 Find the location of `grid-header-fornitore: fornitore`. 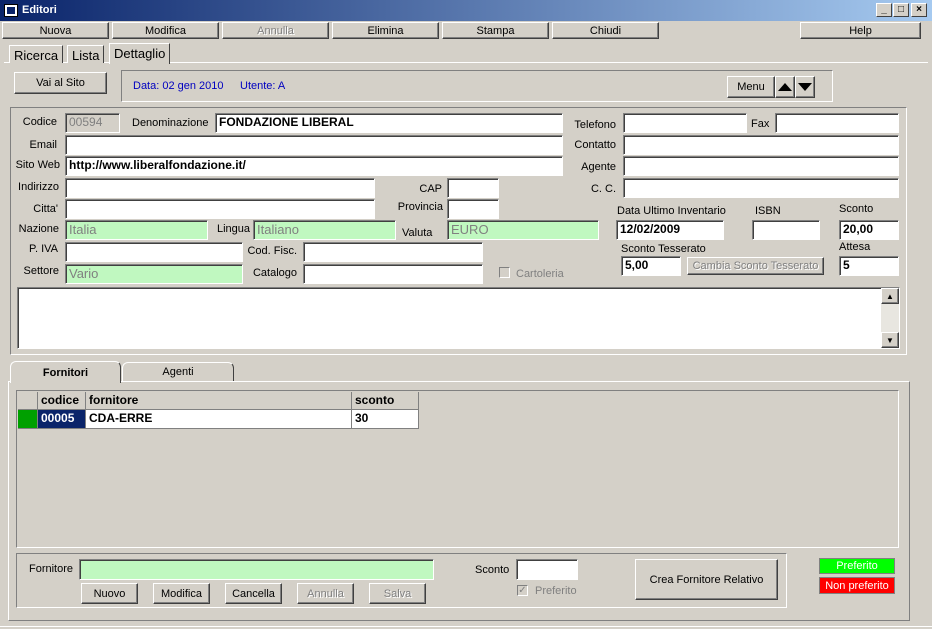

grid-header-fornitore: fornitore is located at coordinates (219, 401).